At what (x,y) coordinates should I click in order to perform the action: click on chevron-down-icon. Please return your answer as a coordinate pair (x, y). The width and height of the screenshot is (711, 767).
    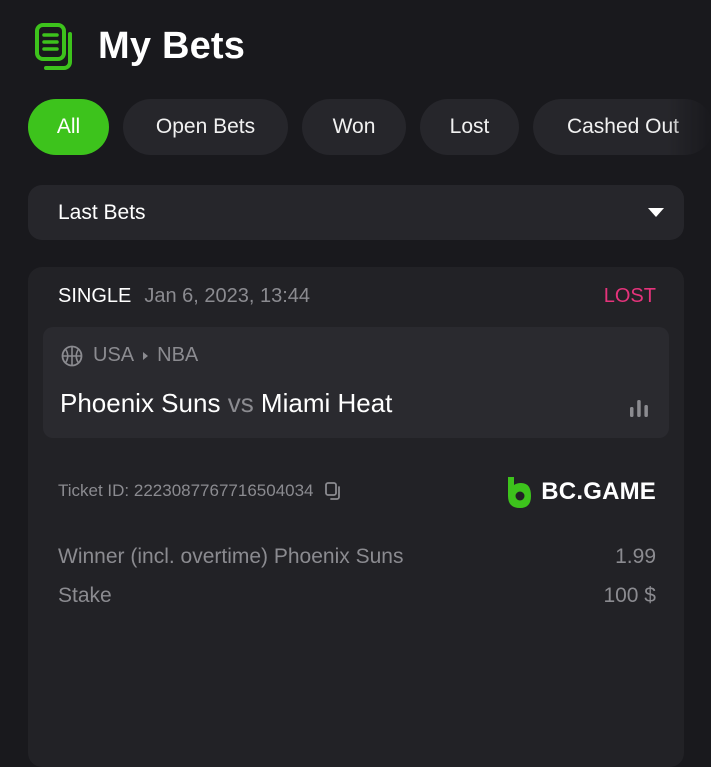
    Looking at the image, I should click on (656, 212).